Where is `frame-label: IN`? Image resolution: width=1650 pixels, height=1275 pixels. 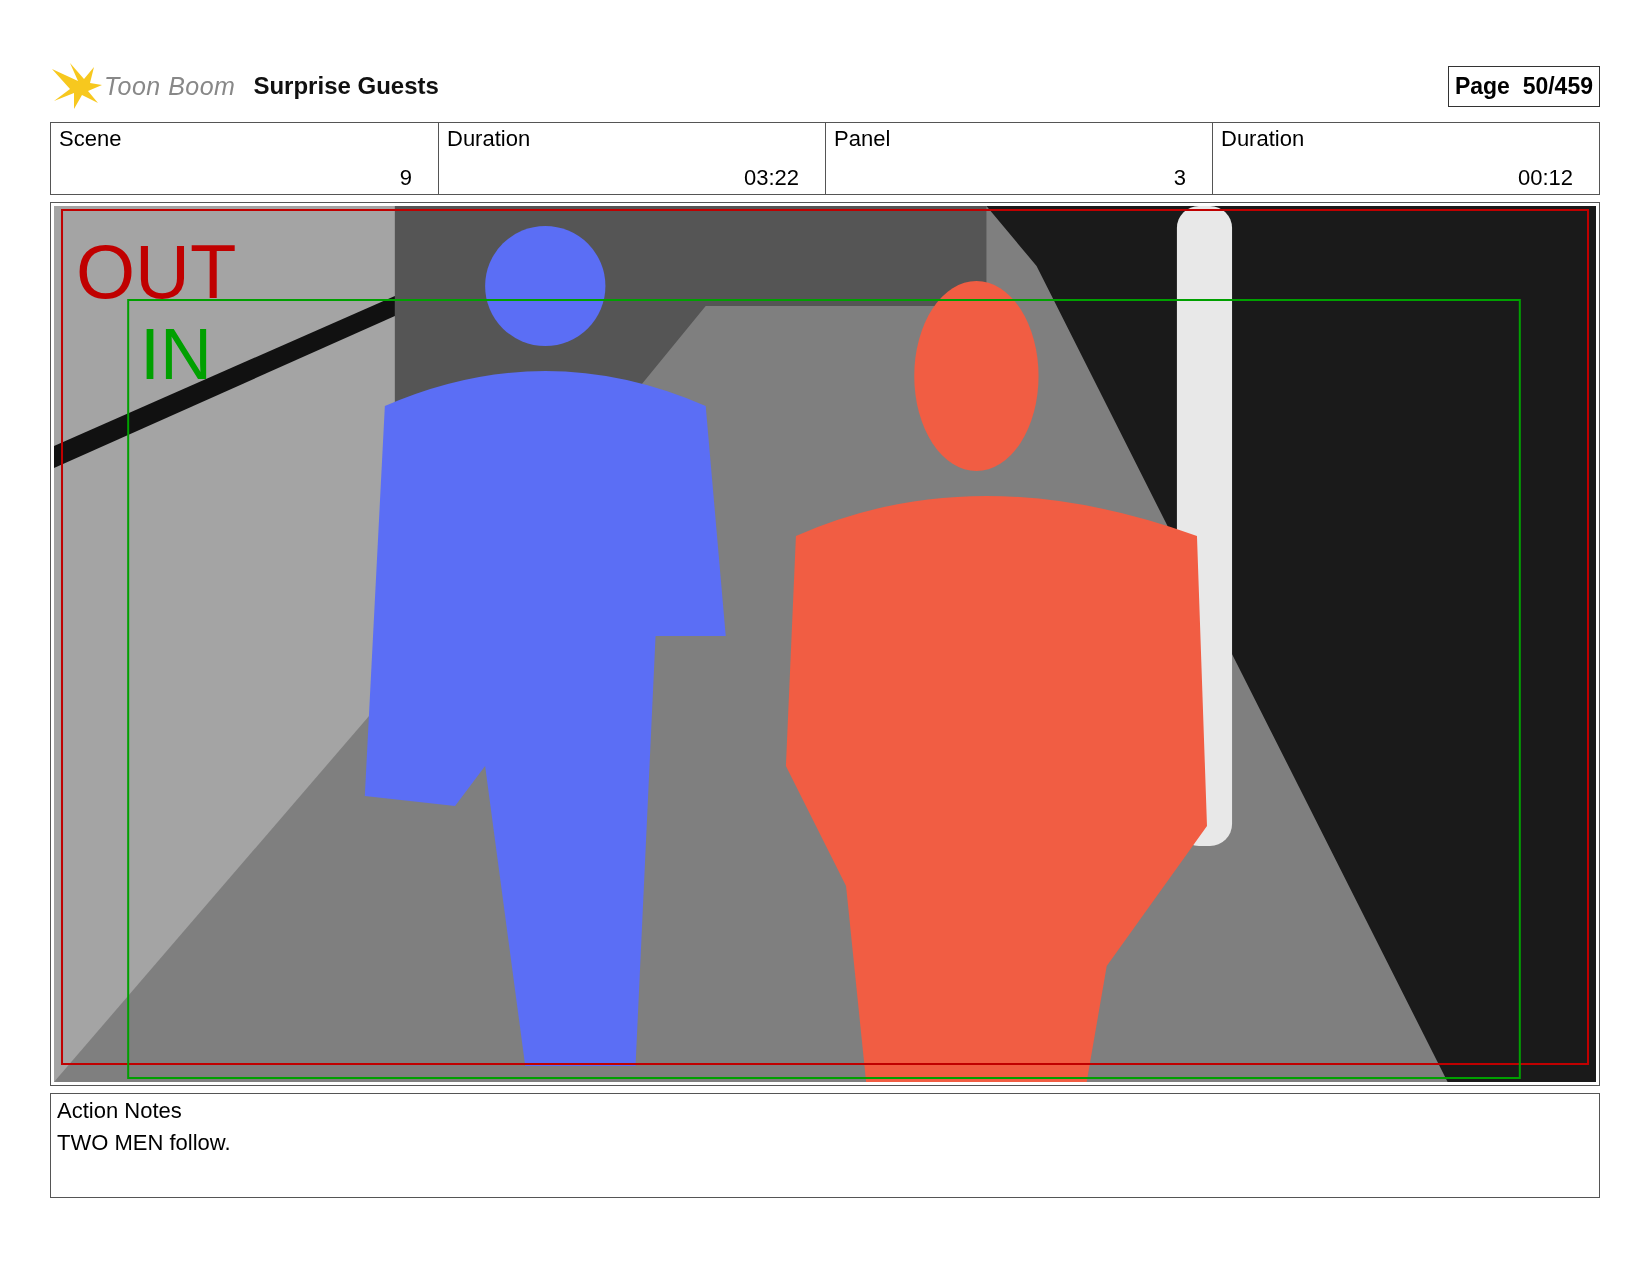 frame-label: IN is located at coordinates (176, 354).